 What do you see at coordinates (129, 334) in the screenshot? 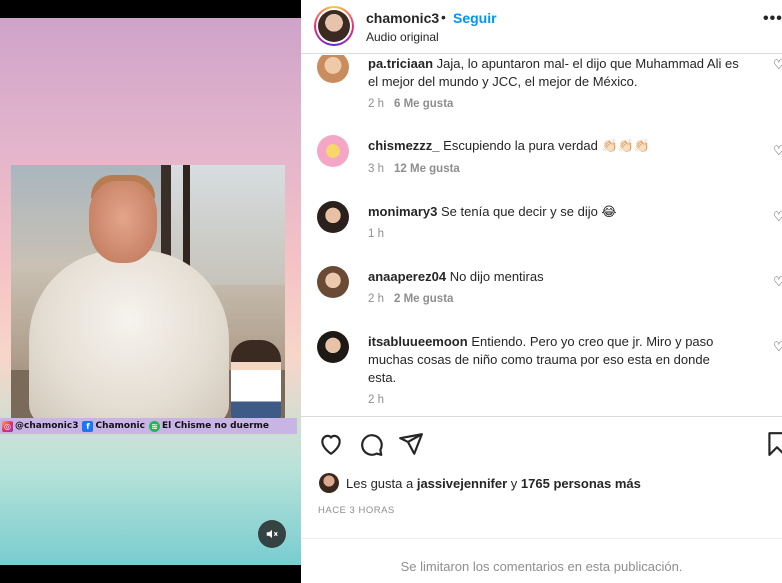
I see `person-body` at bounding box center [129, 334].